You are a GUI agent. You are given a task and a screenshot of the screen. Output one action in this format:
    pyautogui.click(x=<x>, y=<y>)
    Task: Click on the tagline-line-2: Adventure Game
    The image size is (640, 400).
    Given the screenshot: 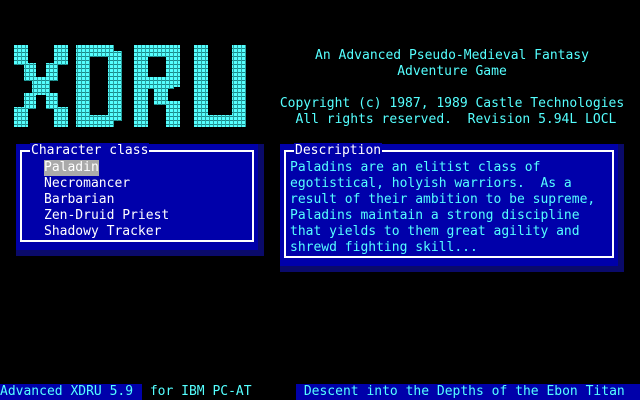 What is the action you would take?
    pyautogui.click(x=452, y=71)
    